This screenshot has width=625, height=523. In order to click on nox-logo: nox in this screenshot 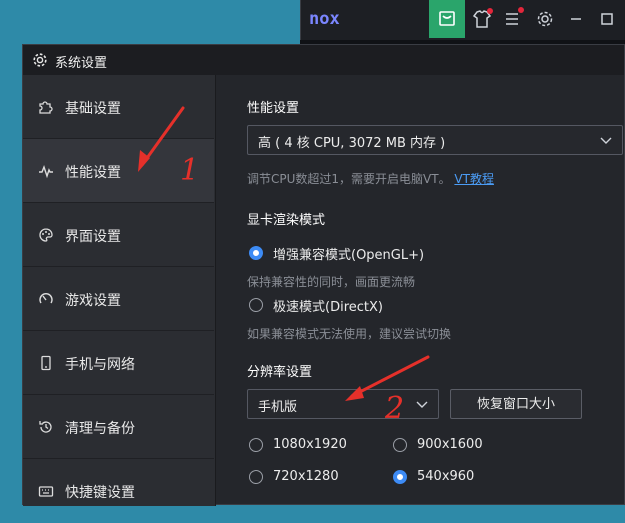, I will do `click(324, 19)`.